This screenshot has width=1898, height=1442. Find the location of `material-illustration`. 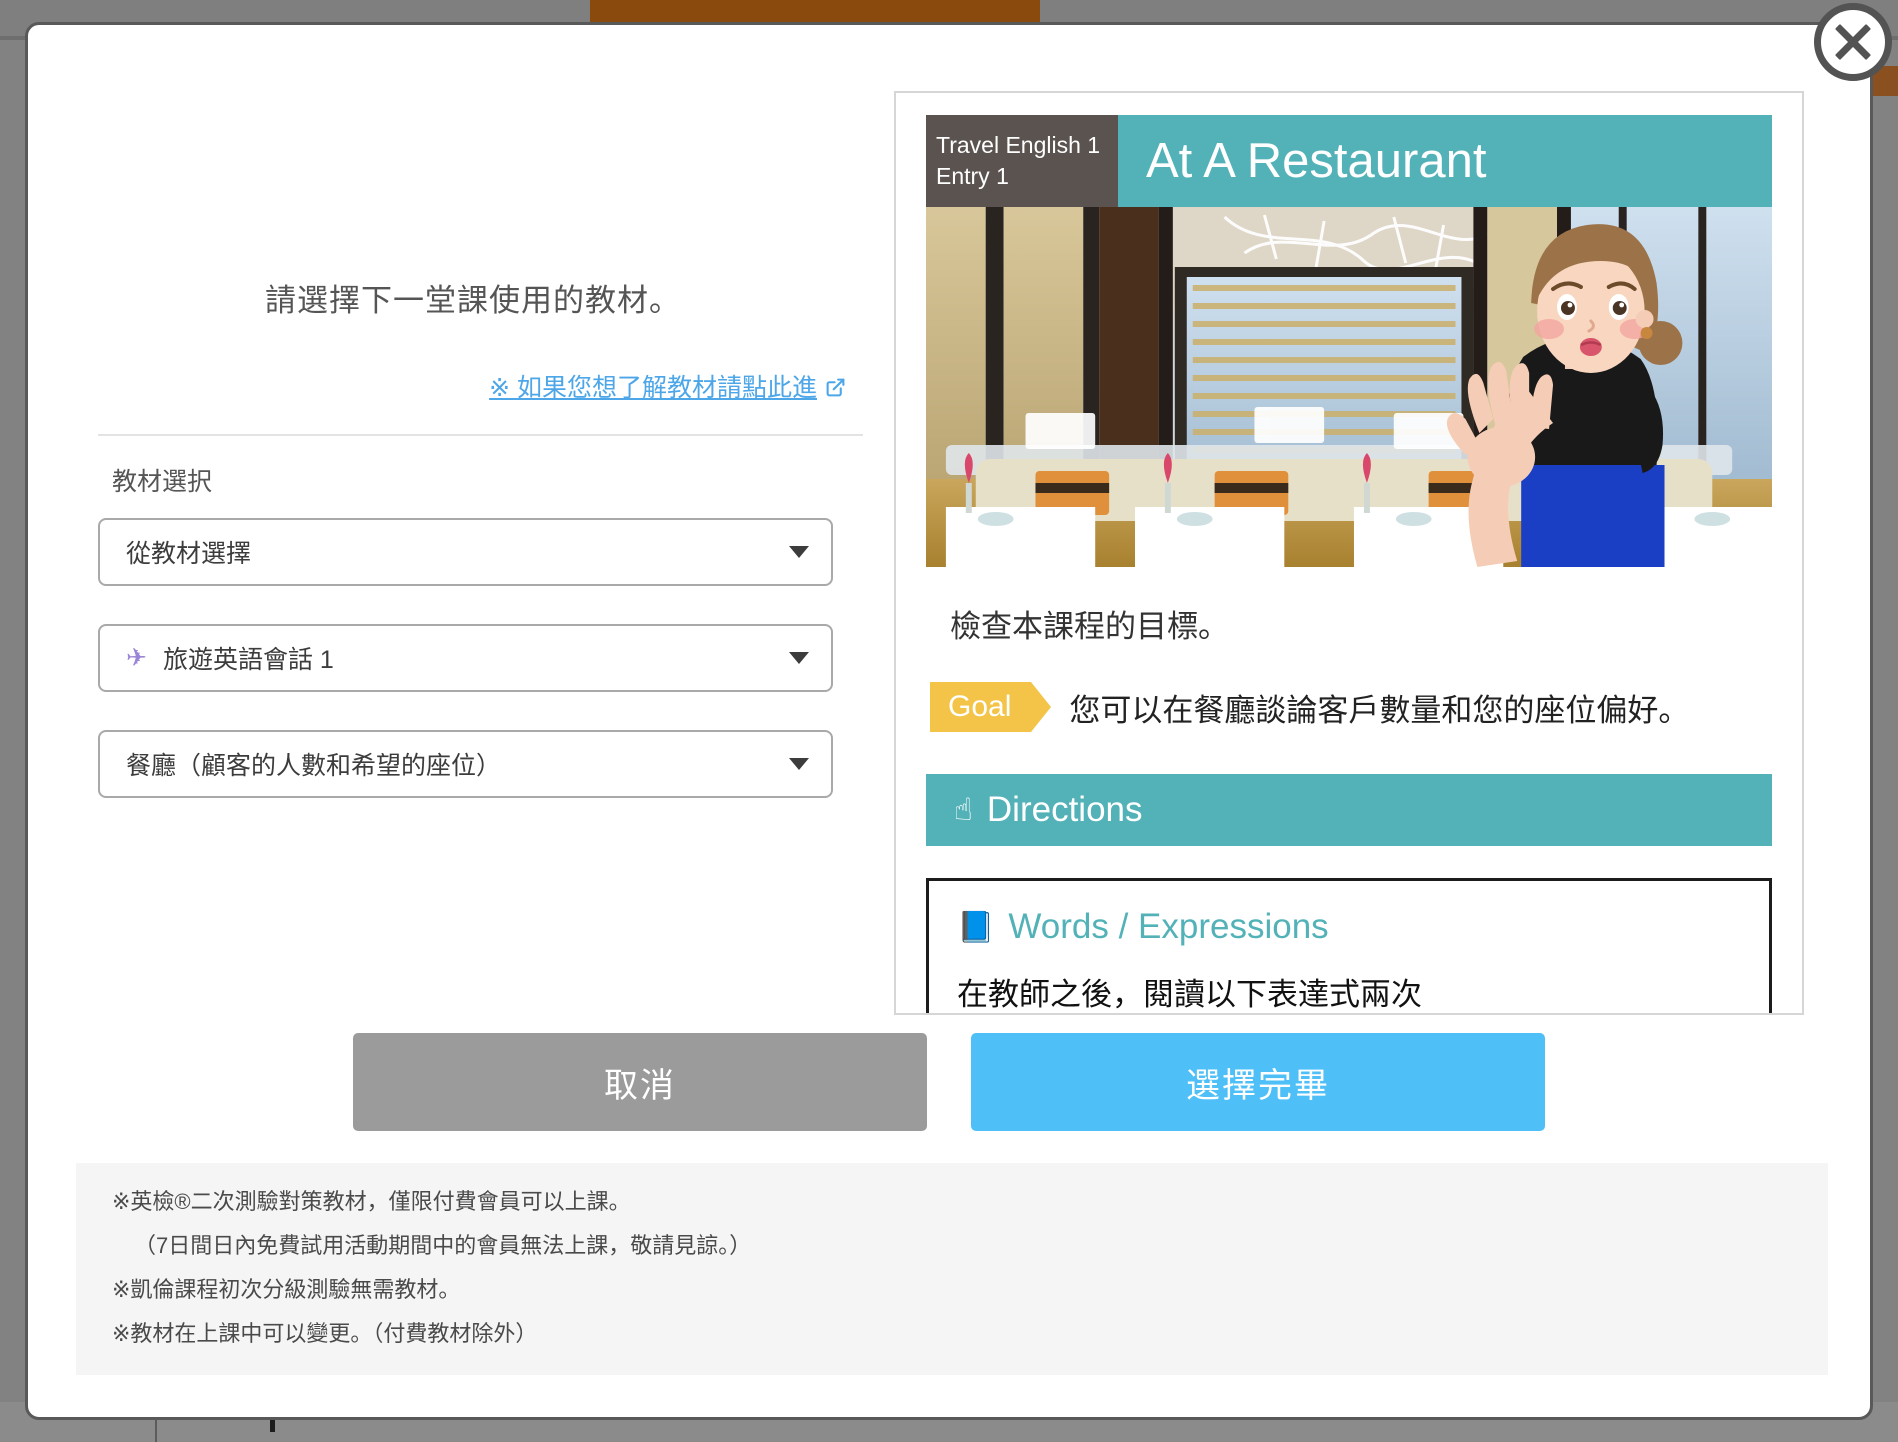

material-illustration is located at coordinates (1349, 387).